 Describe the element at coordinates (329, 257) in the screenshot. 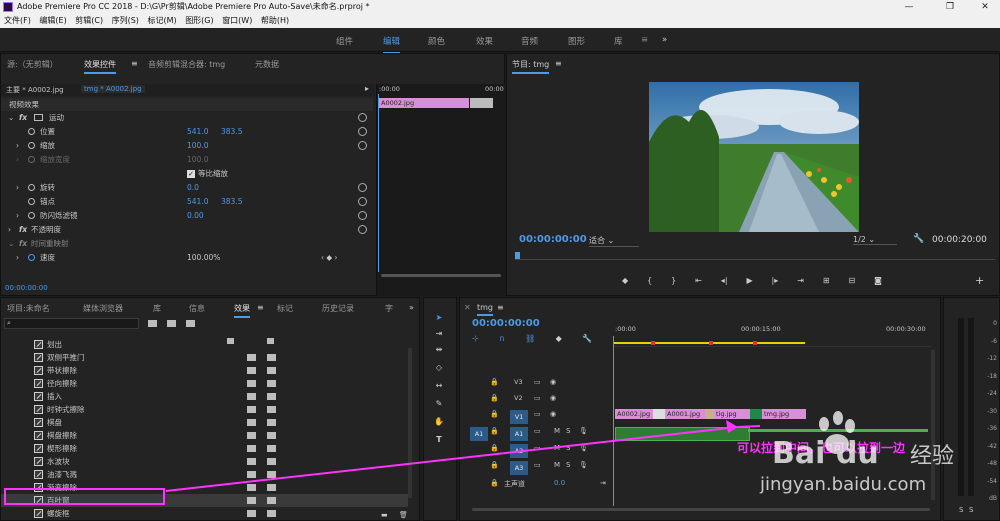

I see `keyframe-nav-icon: ‹ ◆ ›` at that location.